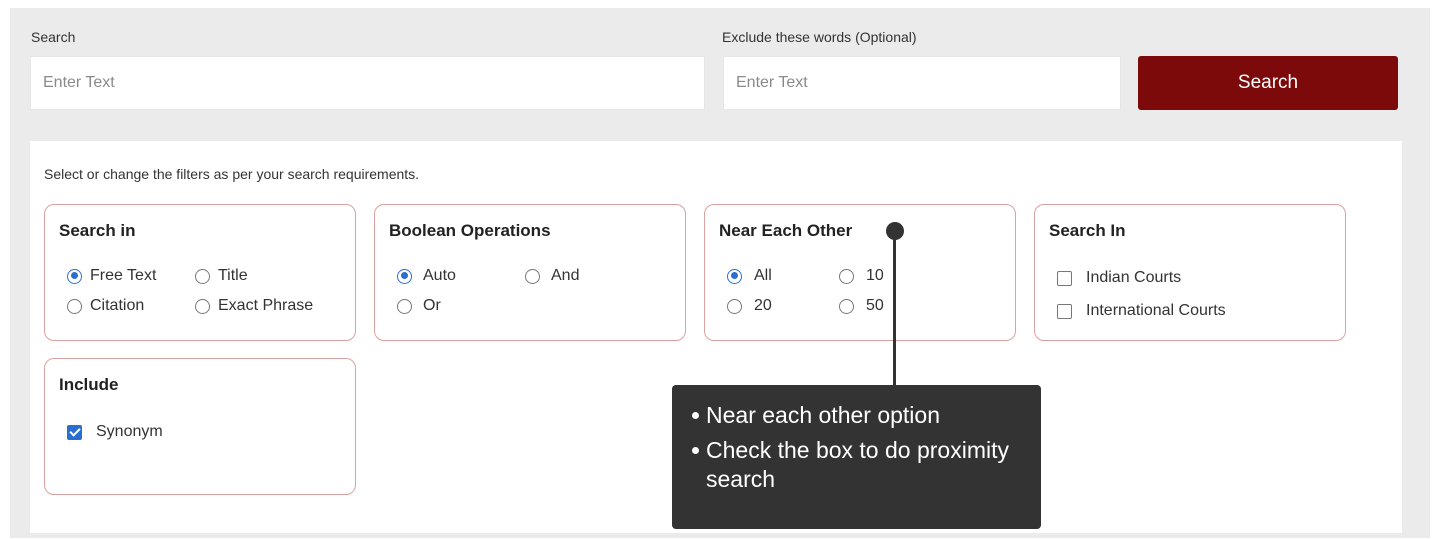 Image resolution: width=1437 pixels, height=540 pixels. Describe the element at coordinates (129, 431) in the screenshot. I see `checkbox-synonym-label: Synonym` at that location.